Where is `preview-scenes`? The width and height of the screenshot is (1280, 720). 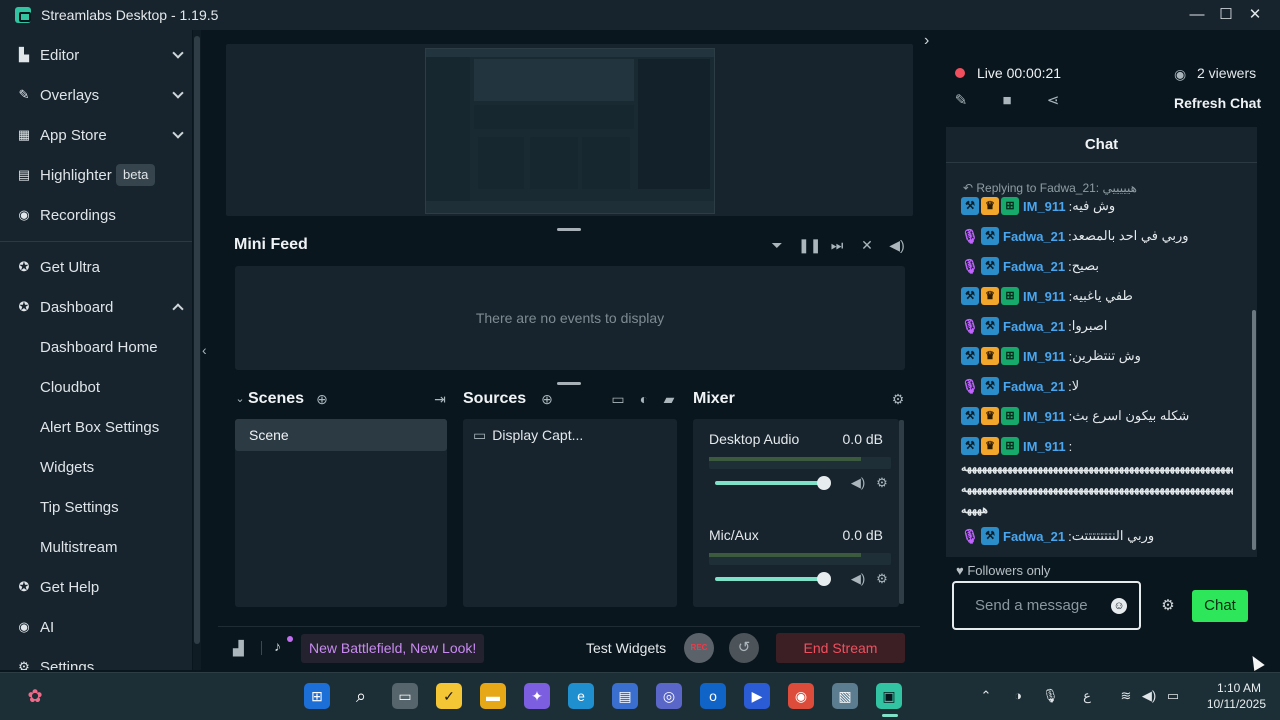 preview-scenes is located at coordinates (501, 163).